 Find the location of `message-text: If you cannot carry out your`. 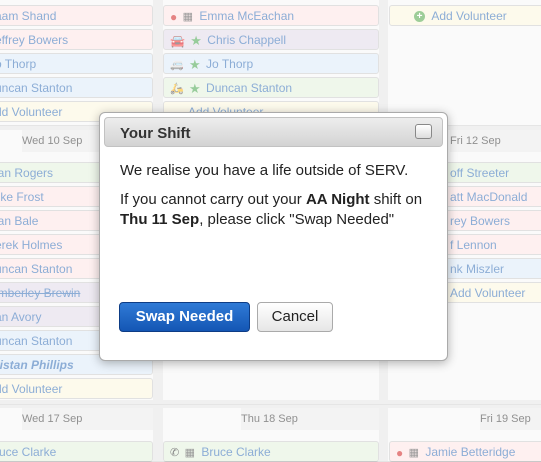

message-text: If you cannot carry out your is located at coordinates (213, 199).